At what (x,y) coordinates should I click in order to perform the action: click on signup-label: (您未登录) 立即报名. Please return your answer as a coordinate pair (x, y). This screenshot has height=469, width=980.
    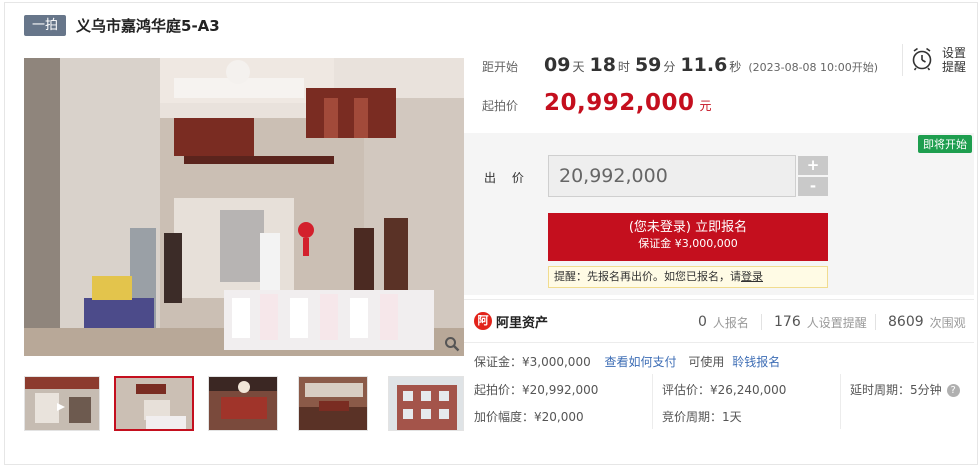
    Looking at the image, I should click on (688, 227).